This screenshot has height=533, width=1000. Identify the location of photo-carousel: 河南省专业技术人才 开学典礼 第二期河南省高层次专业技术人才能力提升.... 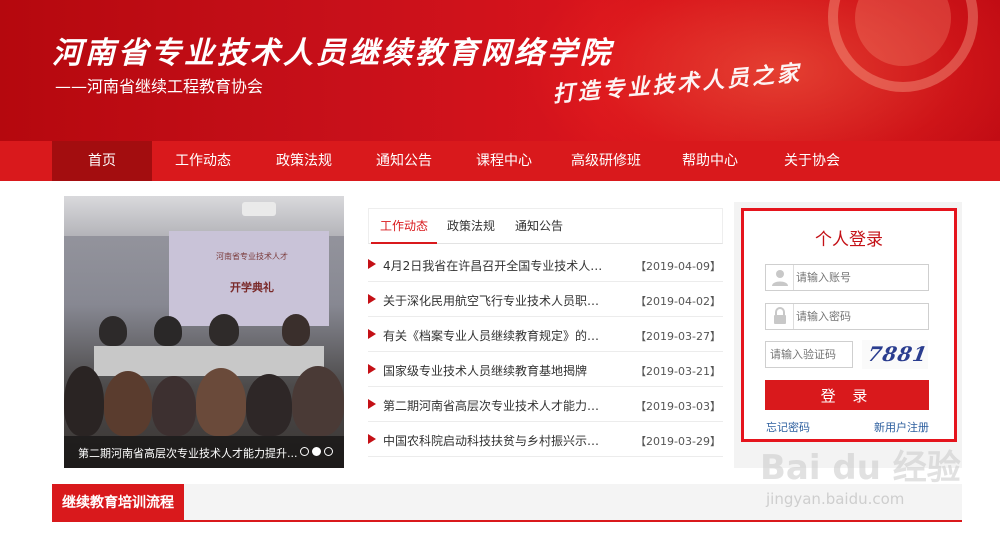
(204, 332).